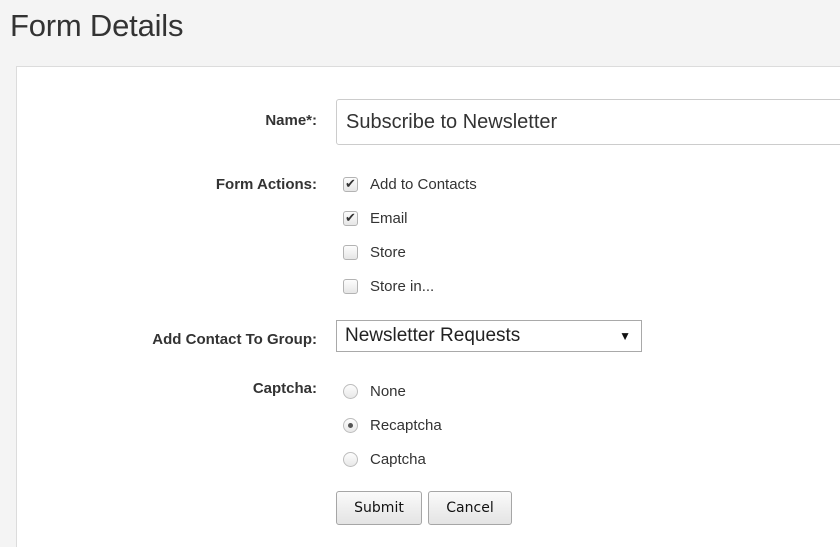  Describe the element at coordinates (423, 184) in the screenshot. I see `checkbox-label: Add to Contacts` at that location.